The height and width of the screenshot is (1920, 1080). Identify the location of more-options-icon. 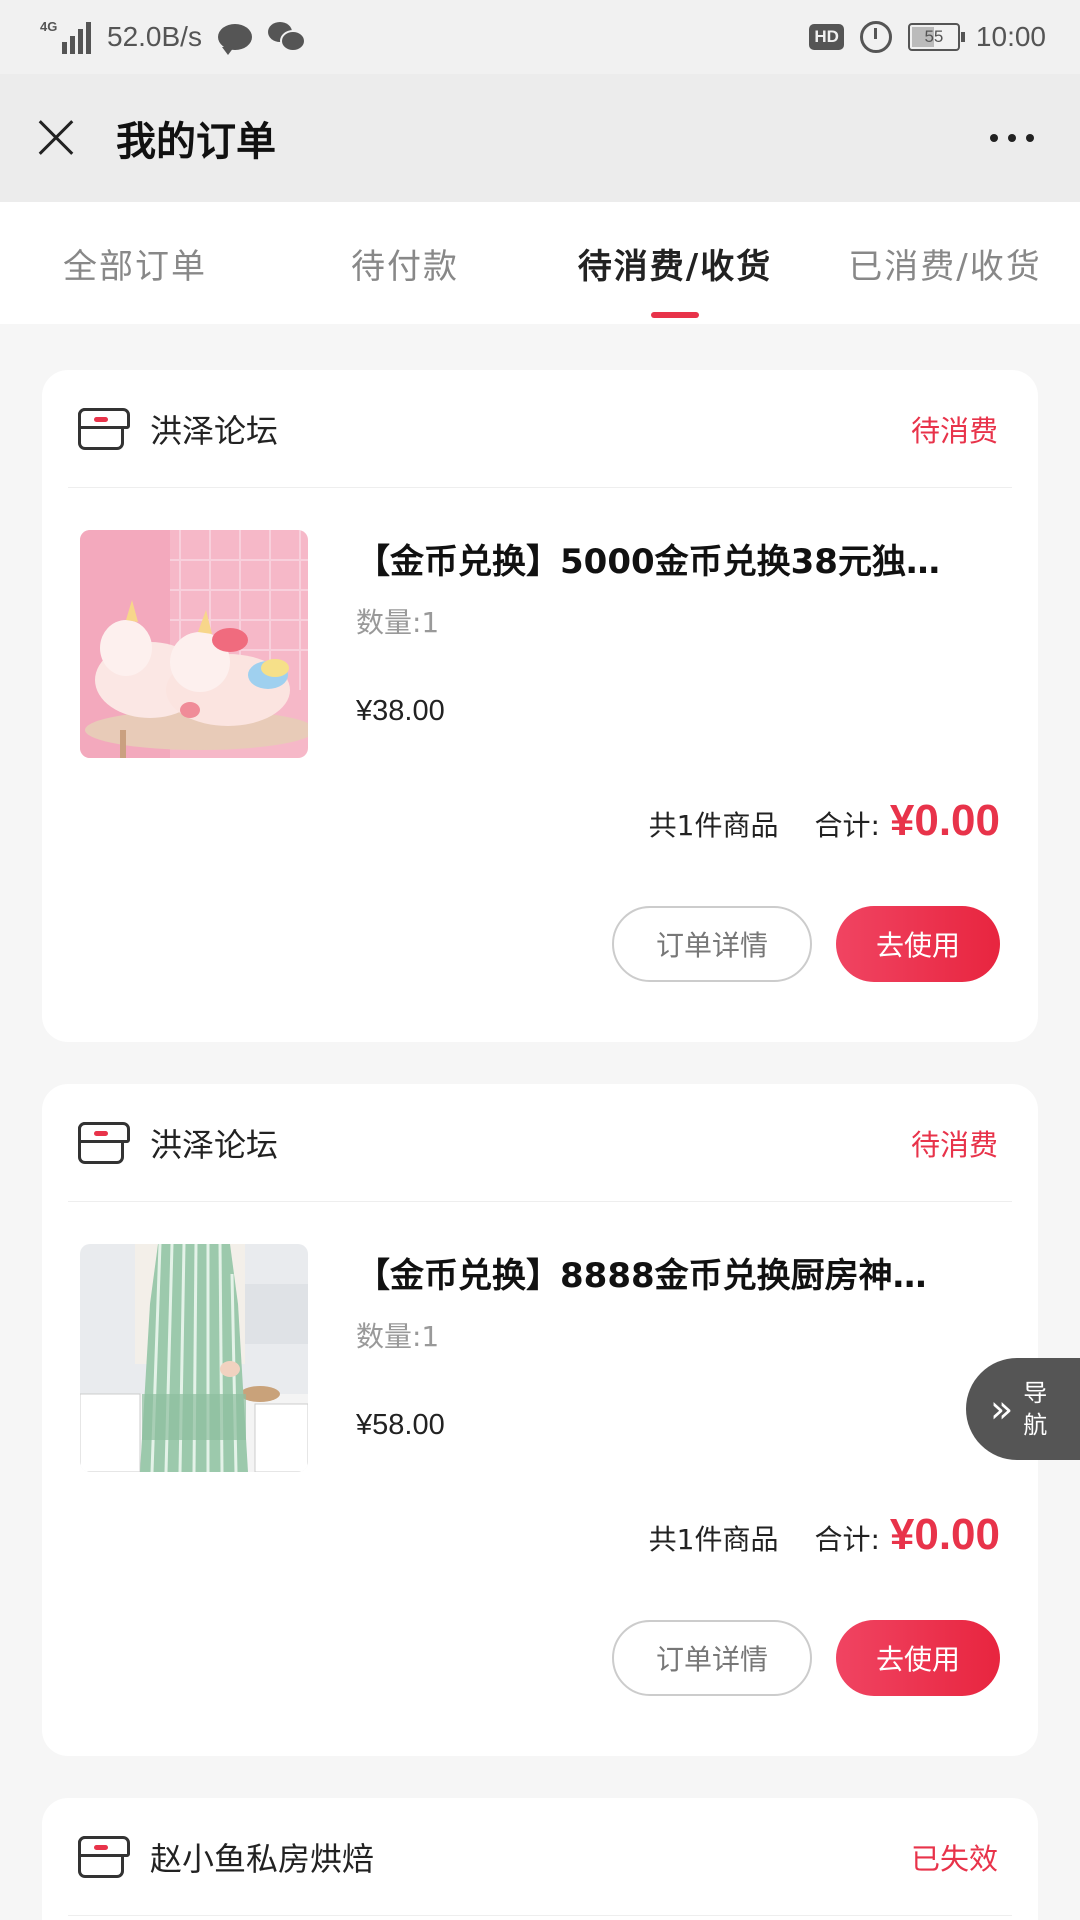
(1012, 138).